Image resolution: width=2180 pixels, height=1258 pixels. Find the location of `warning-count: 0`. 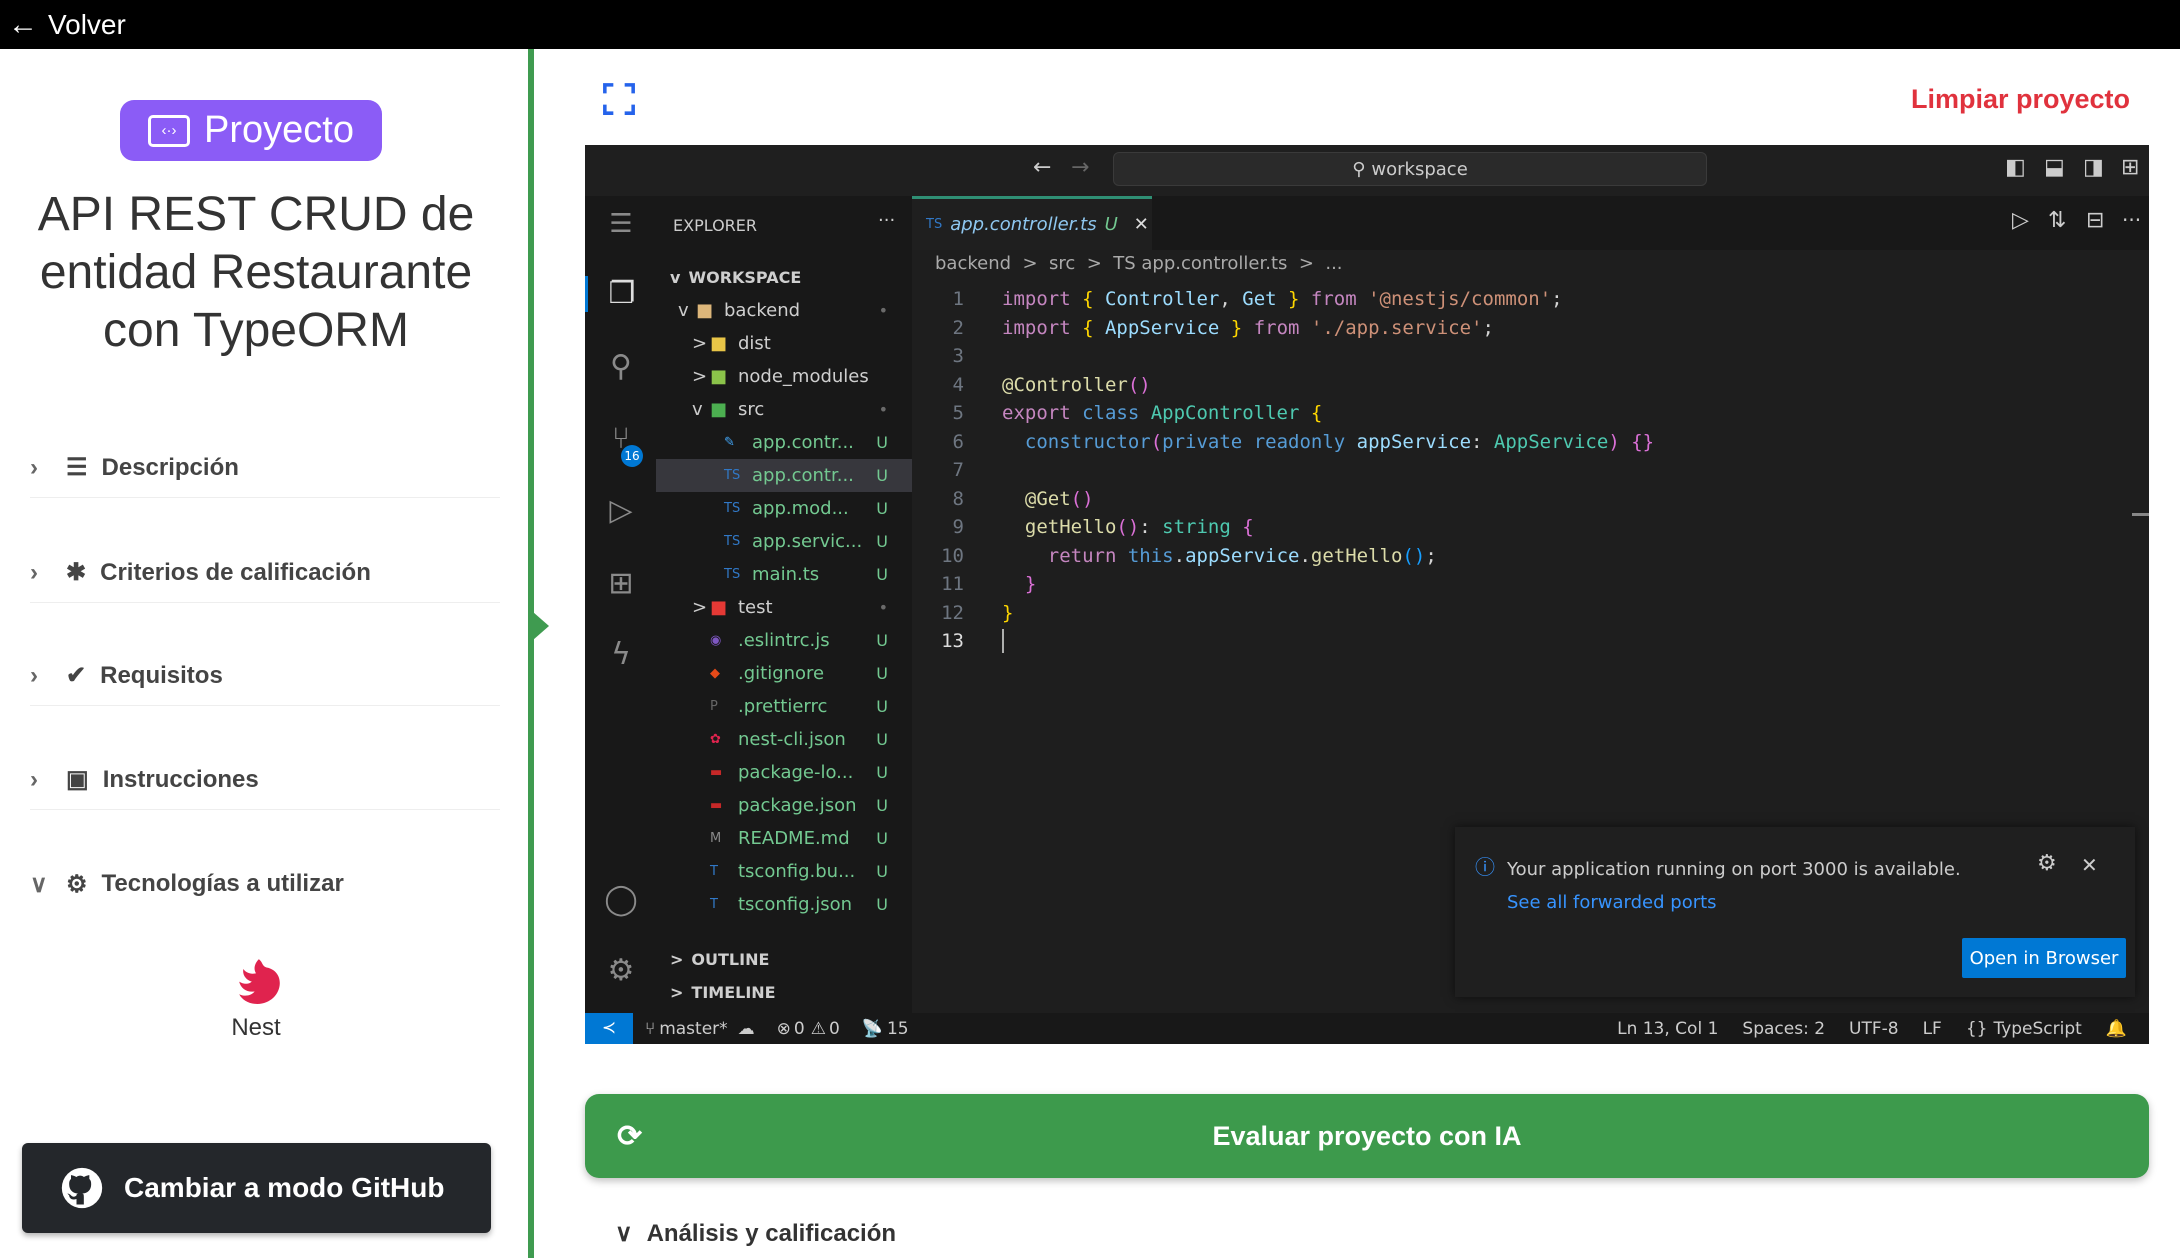

warning-count: 0 is located at coordinates (834, 1029).